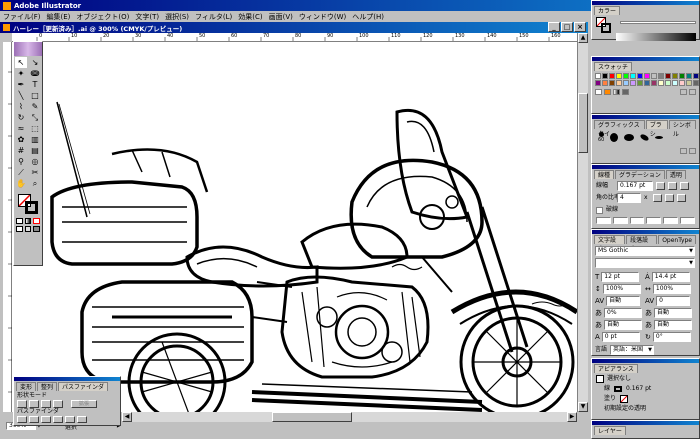 The image size is (700, 439). What do you see at coordinates (613, 66) in the screenshot?
I see `tab-swatches: スウォッチ` at bounding box center [613, 66].